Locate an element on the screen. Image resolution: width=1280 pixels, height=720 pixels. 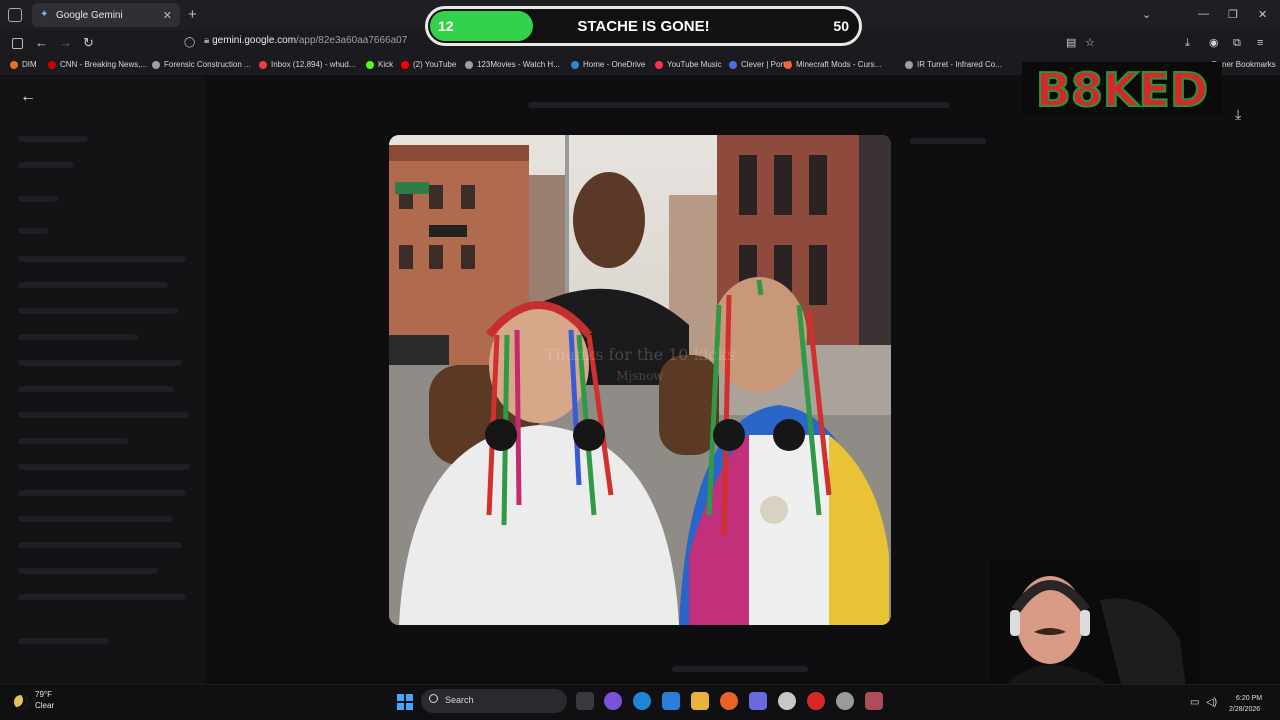
bookmark-item: (2) YouTube is located at coordinates (428, 64).